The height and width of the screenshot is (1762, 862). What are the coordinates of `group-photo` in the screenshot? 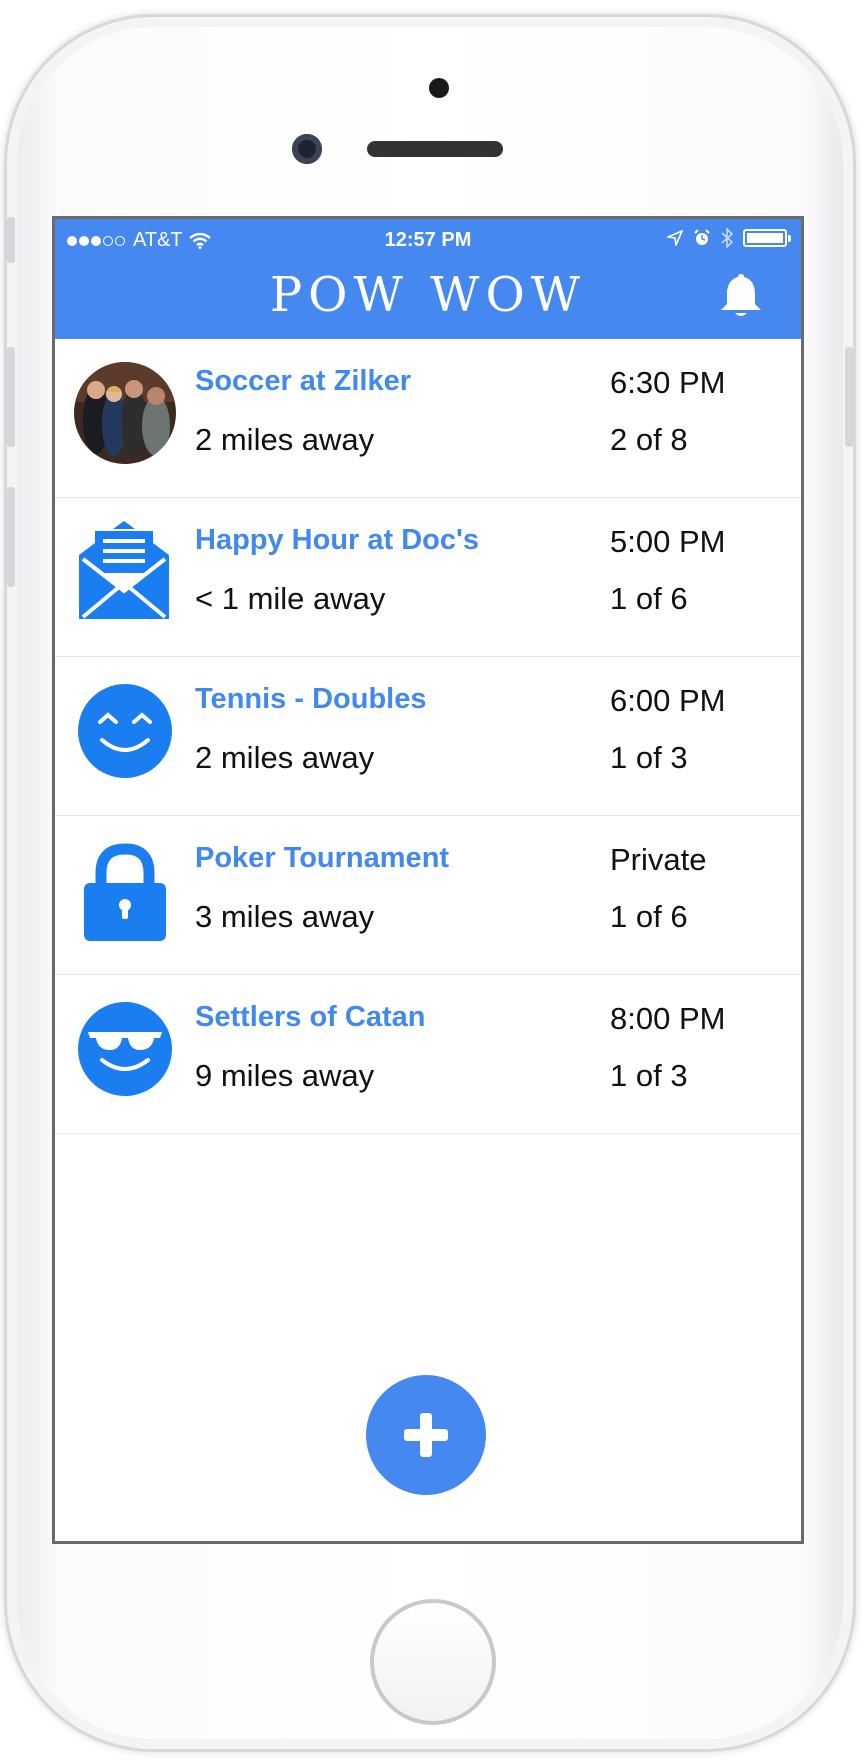 It's located at (125, 413).